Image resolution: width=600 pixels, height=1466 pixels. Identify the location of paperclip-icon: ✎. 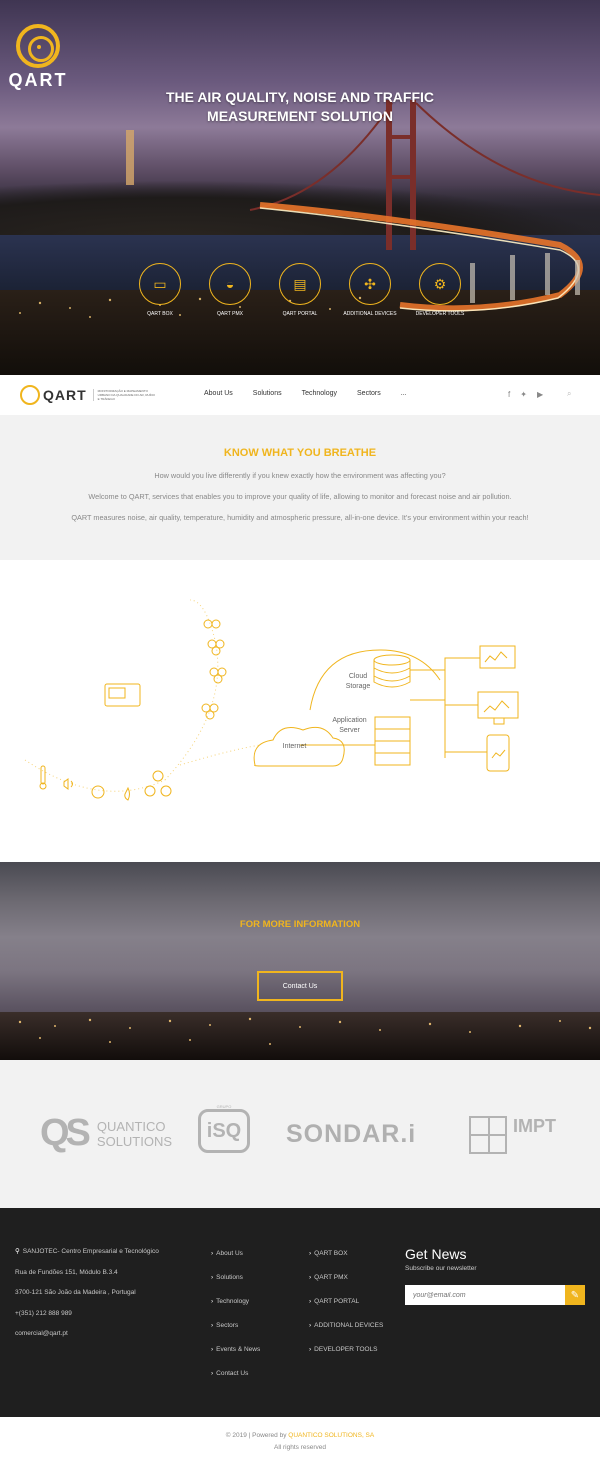
(575, 1295).